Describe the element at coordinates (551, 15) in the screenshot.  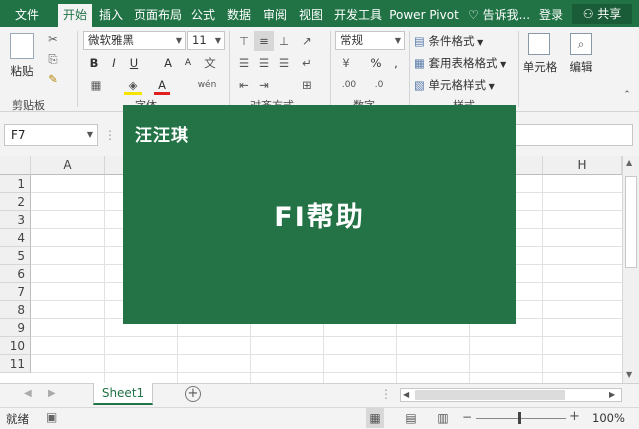
I see `sign-in-link: 登录` at that location.